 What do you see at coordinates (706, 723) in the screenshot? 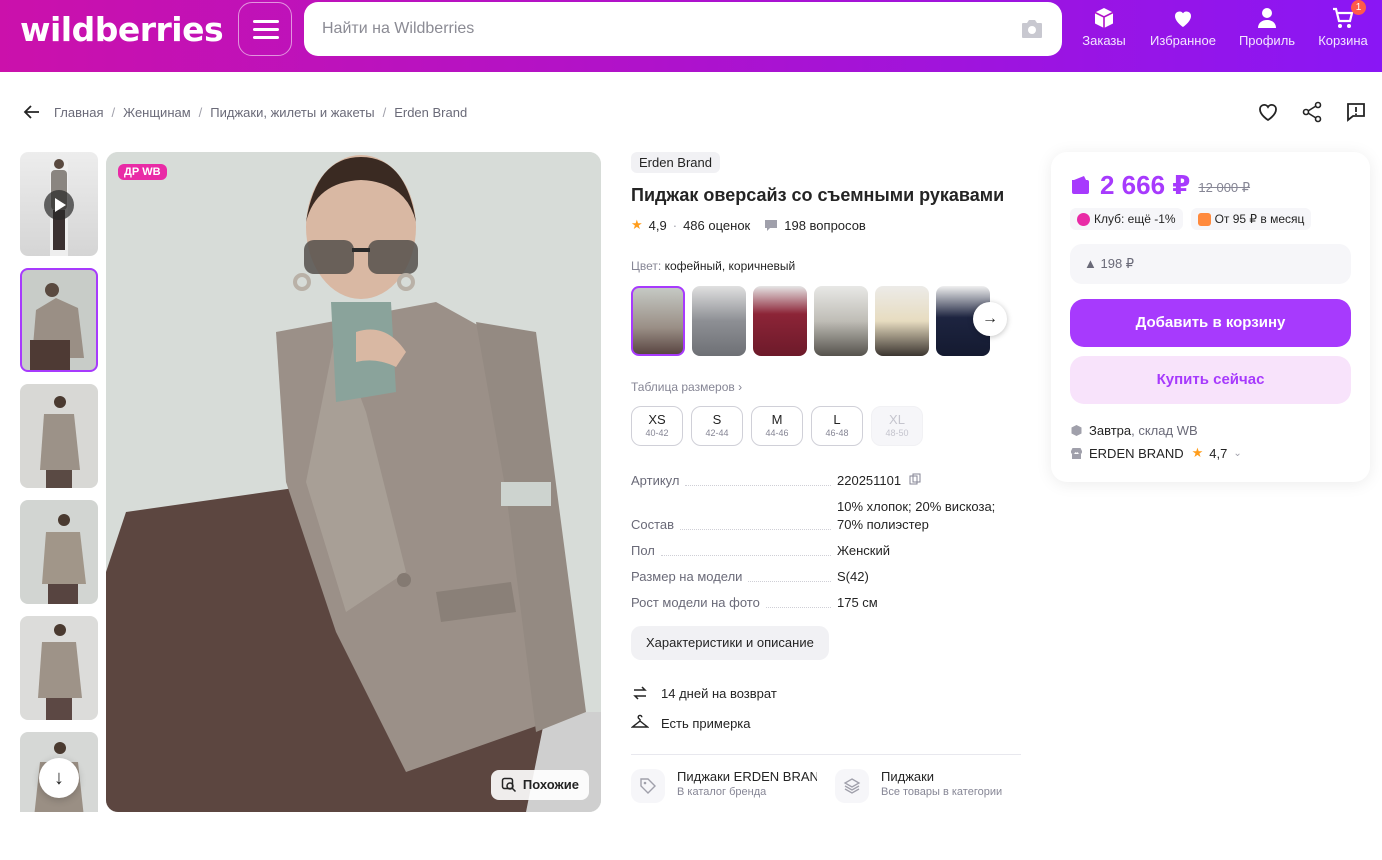
I see `feature-fitting-label: Есть примерка` at bounding box center [706, 723].